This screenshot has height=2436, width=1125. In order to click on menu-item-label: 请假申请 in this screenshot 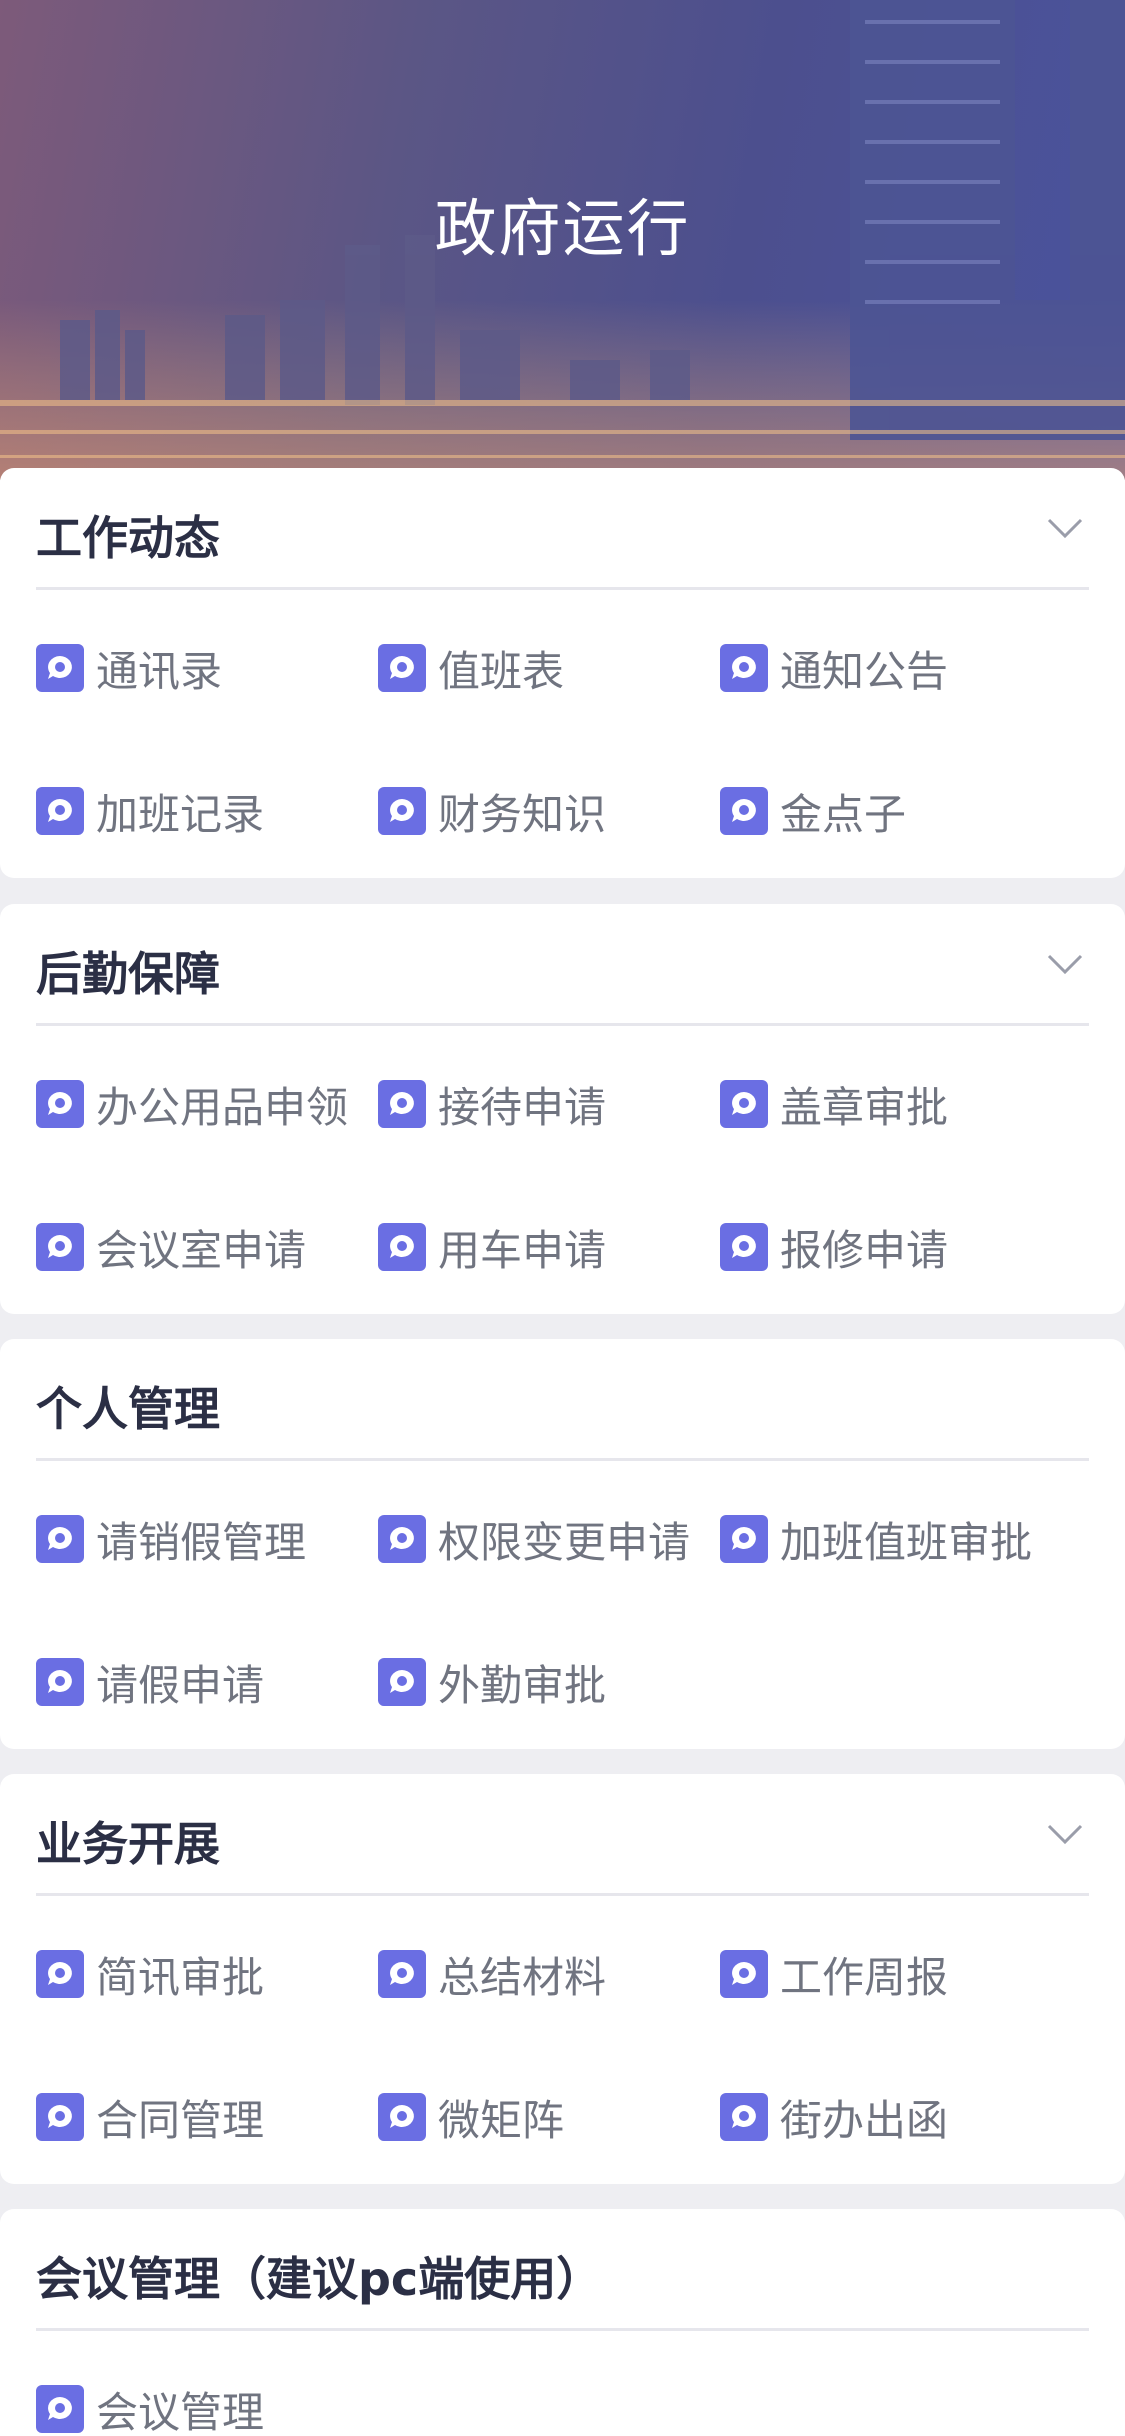, I will do `click(180, 1685)`.